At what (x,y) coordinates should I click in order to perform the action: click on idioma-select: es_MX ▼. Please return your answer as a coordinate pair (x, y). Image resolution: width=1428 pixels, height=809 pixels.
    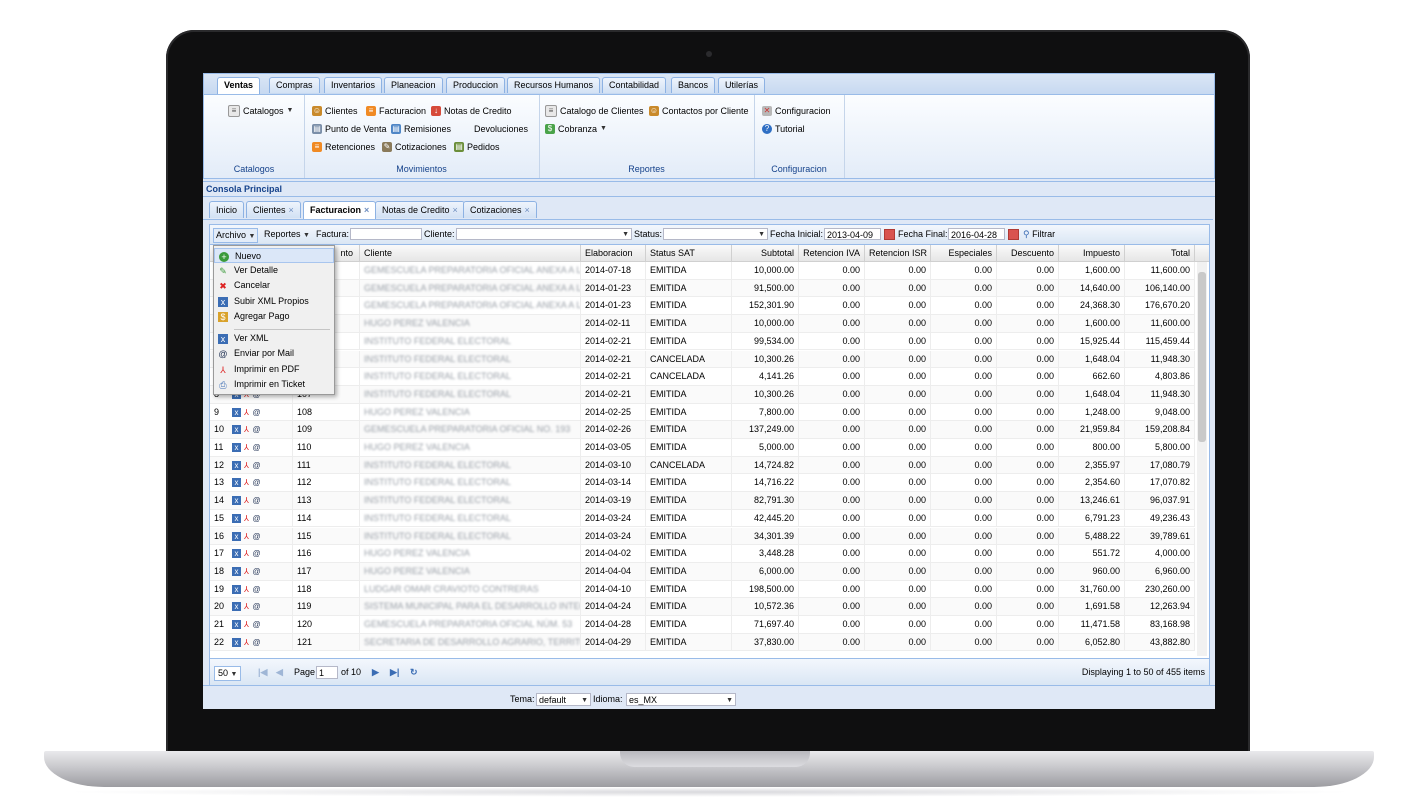
    Looking at the image, I should click on (681, 699).